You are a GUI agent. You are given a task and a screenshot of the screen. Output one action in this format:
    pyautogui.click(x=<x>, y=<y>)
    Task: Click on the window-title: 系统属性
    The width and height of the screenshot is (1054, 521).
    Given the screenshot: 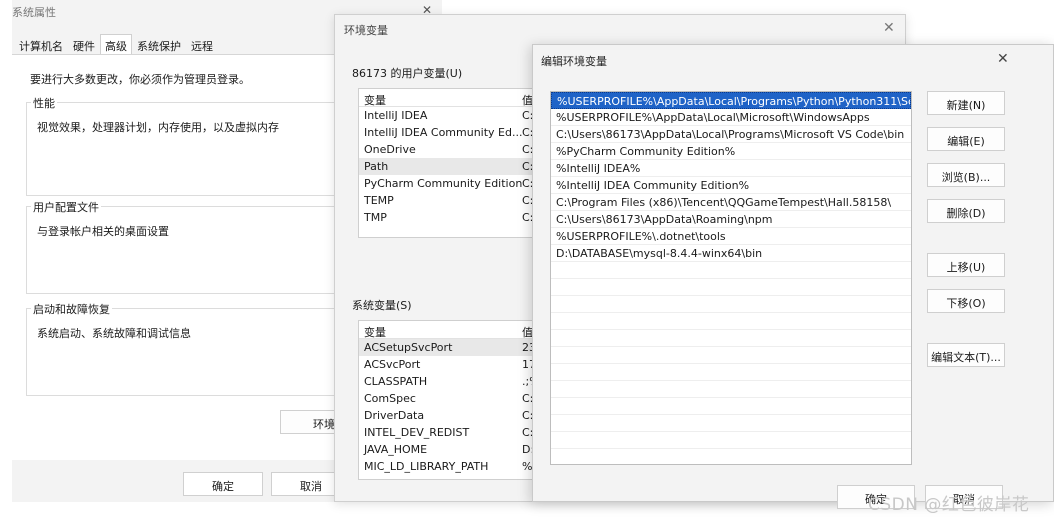 What is the action you would take?
    pyautogui.click(x=34, y=12)
    